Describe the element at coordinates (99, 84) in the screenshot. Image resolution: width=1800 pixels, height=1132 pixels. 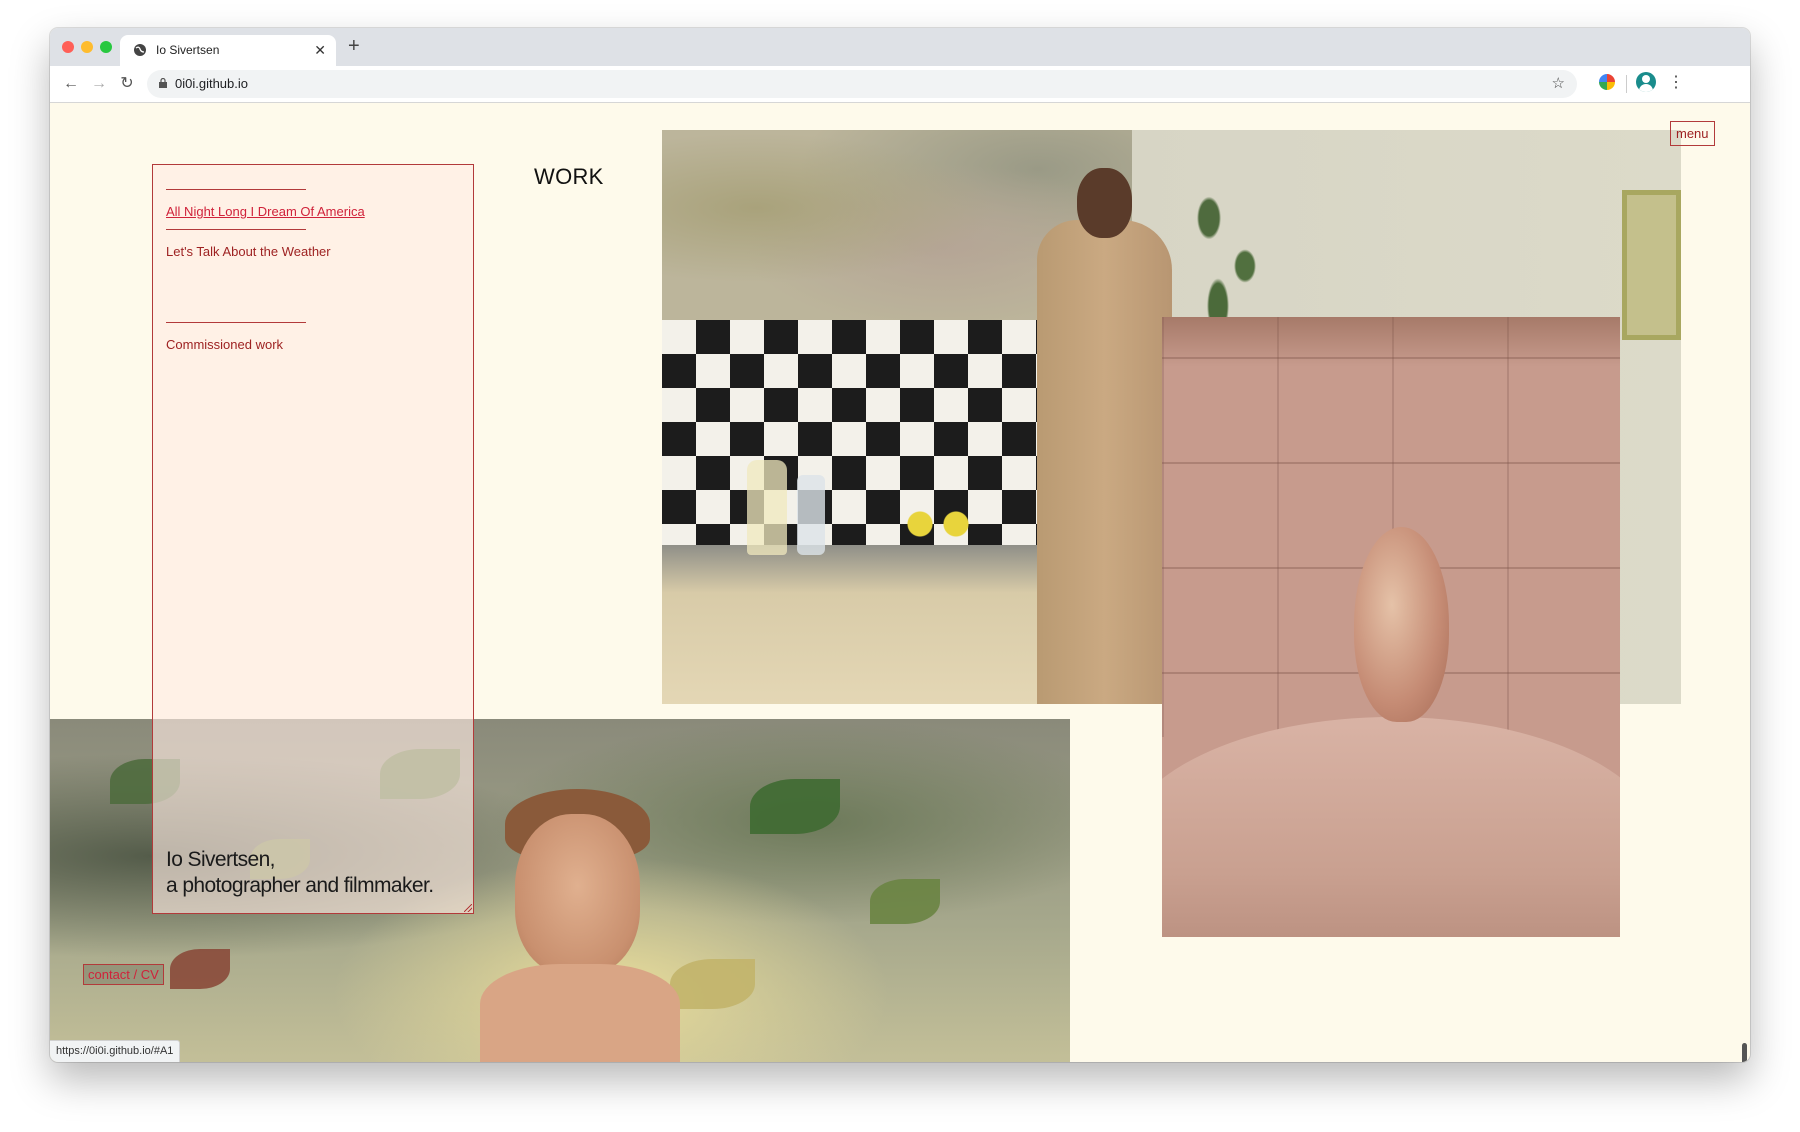
I see `forward-arrow-icon: →` at that location.